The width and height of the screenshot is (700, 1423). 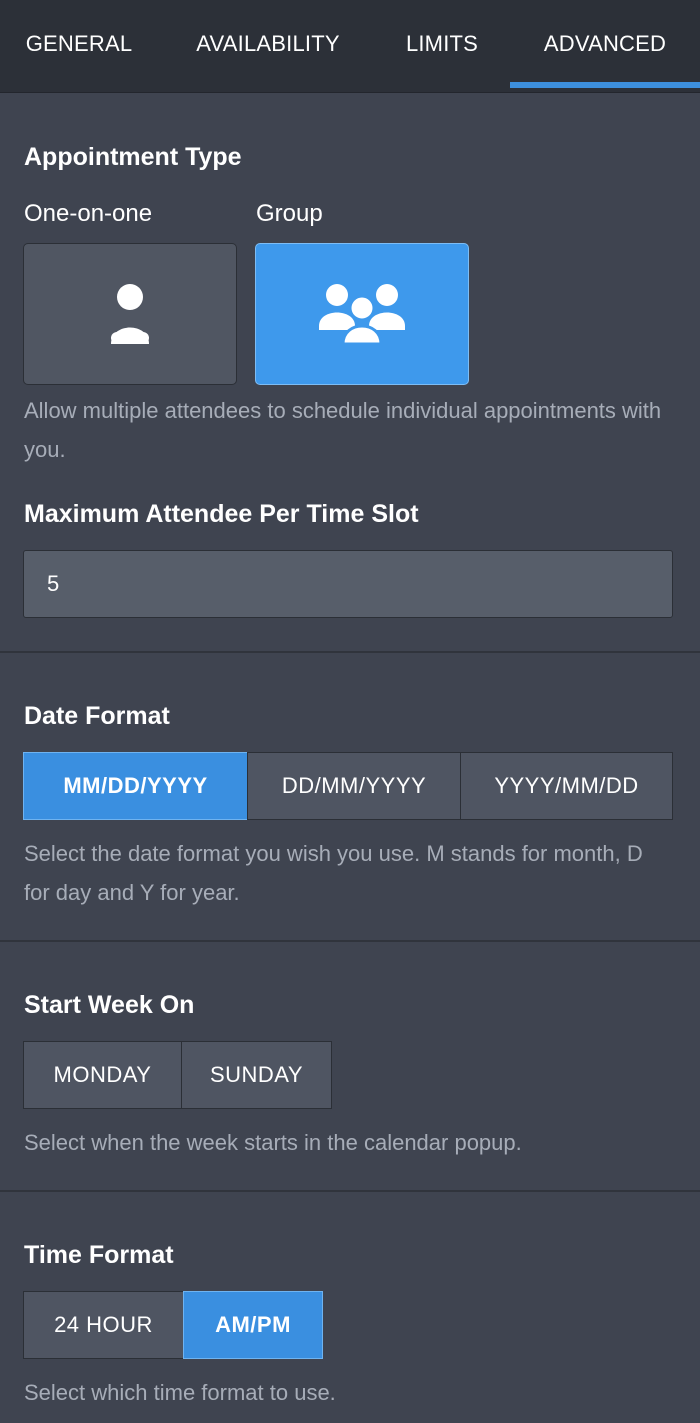 I want to click on tab-bar: GENERAL AVAILABILITY LIMITS ADVANCED, so click(x=350, y=46).